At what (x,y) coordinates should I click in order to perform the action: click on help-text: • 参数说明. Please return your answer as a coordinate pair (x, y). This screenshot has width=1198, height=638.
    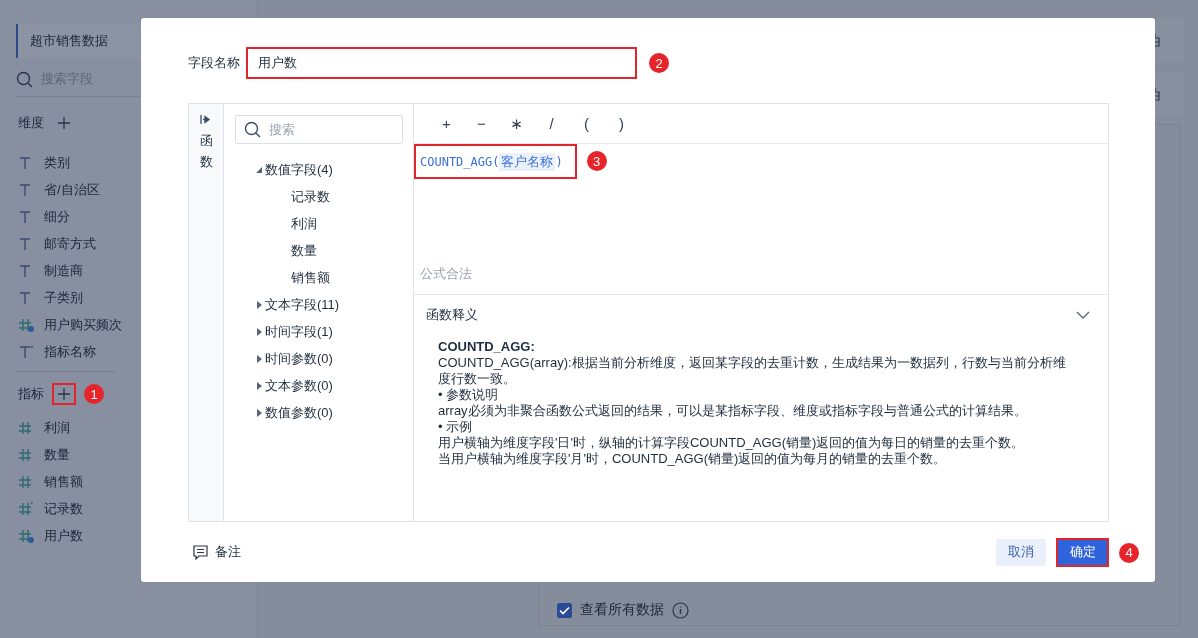
    Looking at the image, I should click on (469, 395).